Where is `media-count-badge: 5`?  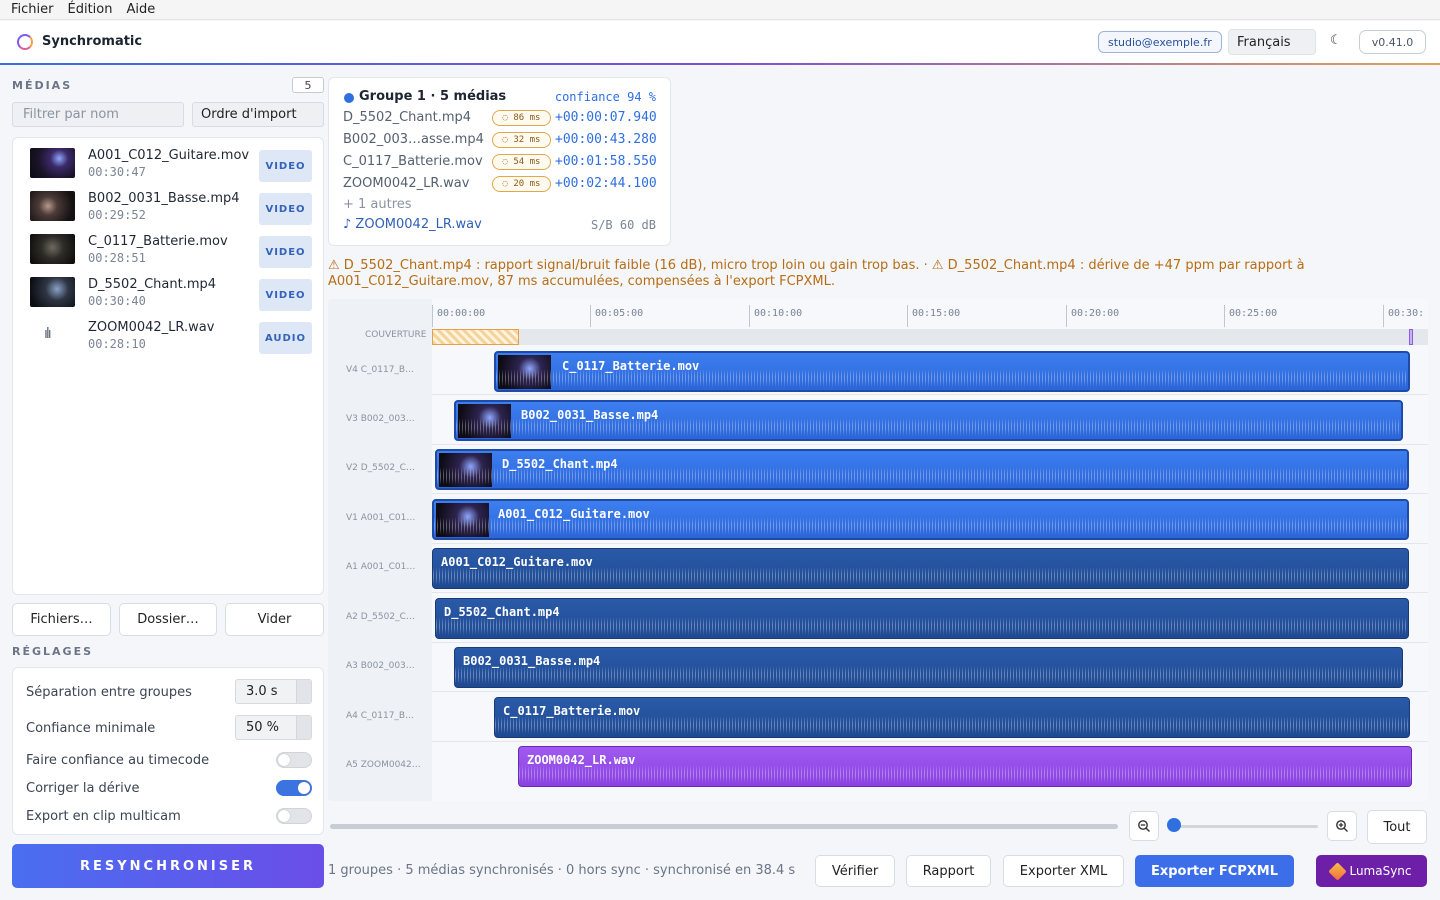
media-count-badge: 5 is located at coordinates (308, 85).